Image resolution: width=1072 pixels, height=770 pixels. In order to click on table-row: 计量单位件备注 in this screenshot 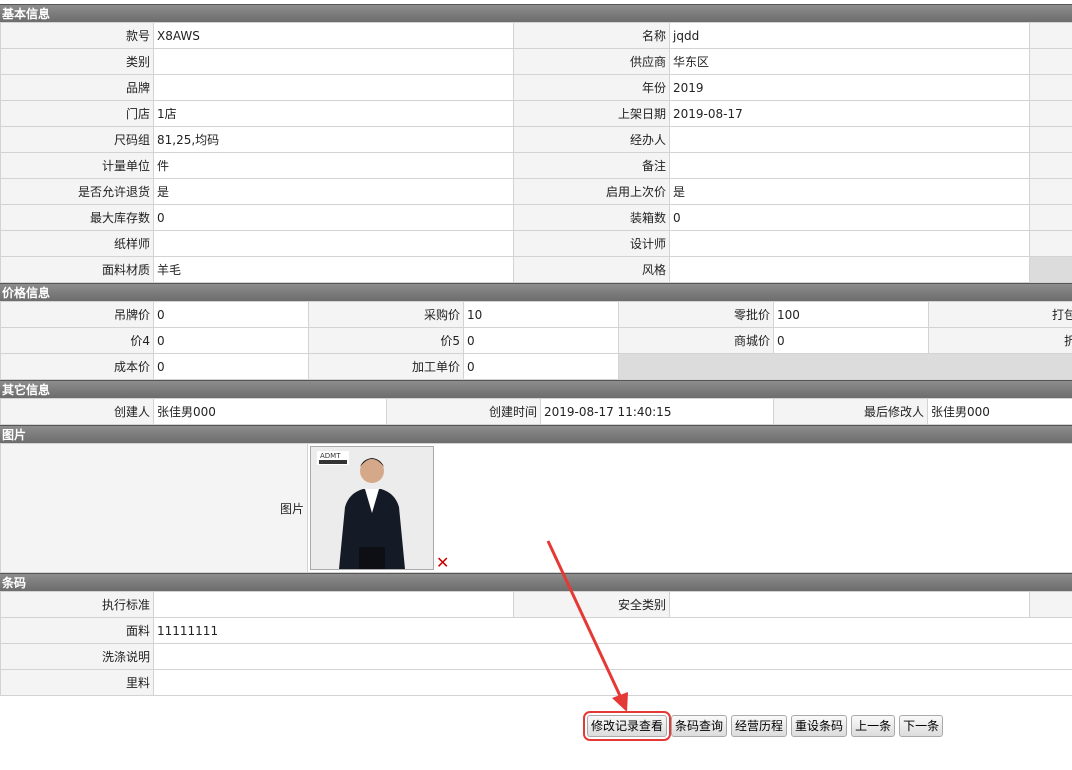, I will do `click(536, 166)`.